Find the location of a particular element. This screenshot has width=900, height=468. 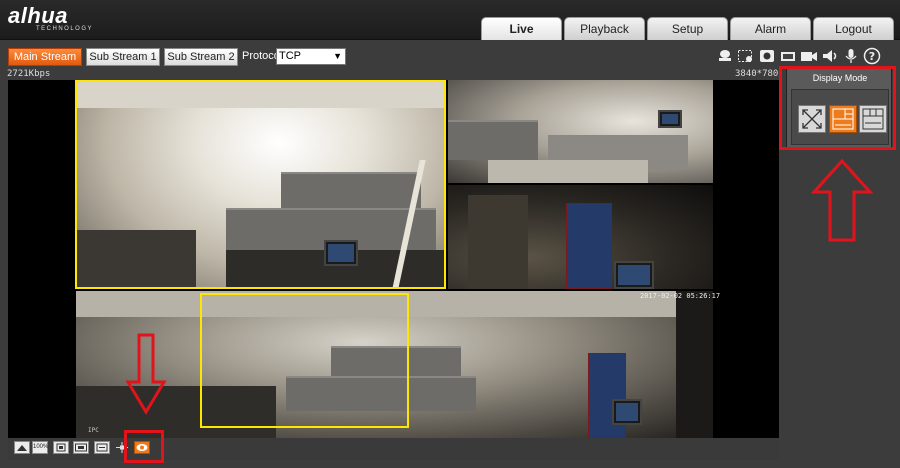

ptz-icon is located at coordinates (725, 56).